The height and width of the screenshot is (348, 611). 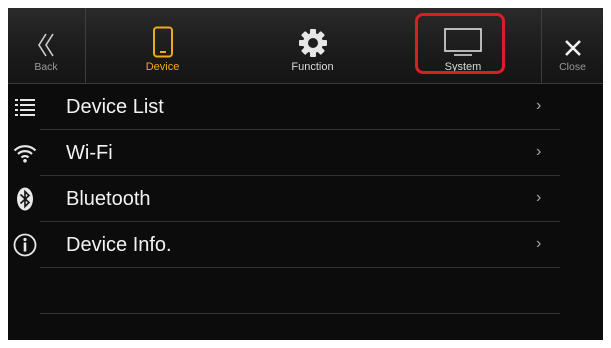 I want to click on device-label: Device, so click(x=162, y=67).